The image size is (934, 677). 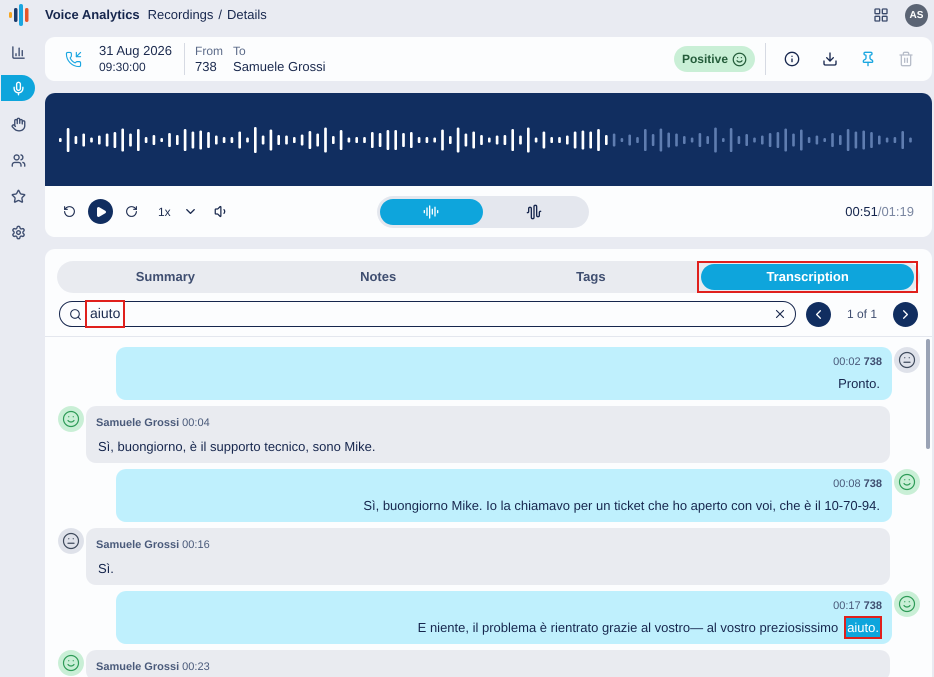 I want to click on match-counter: 1 of 1, so click(x=861, y=314).